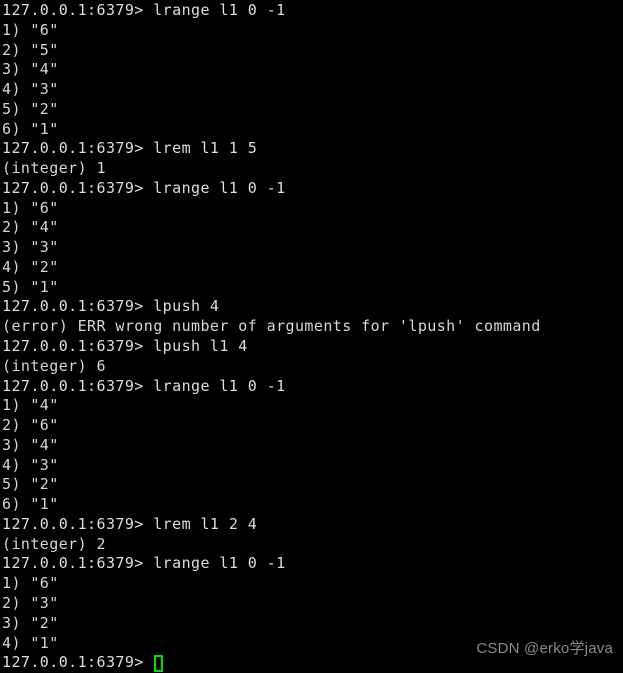 The width and height of the screenshot is (623, 673). Describe the element at coordinates (54, 543) in the screenshot. I see `terminal-output-line: (integer) 2` at that location.